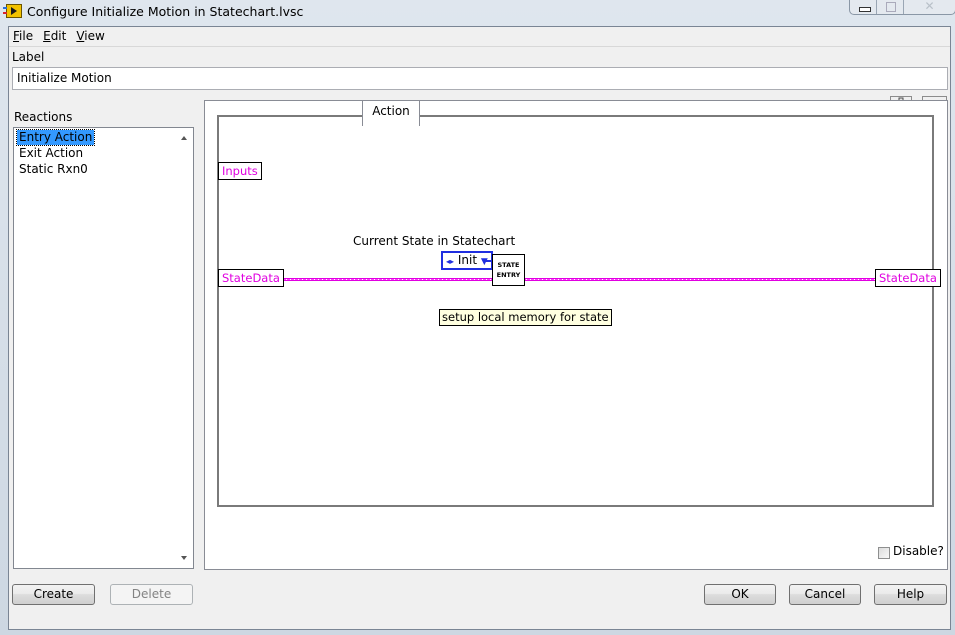 The image size is (955, 635). I want to click on statedata-input-tunnel: StateData, so click(251, 278).